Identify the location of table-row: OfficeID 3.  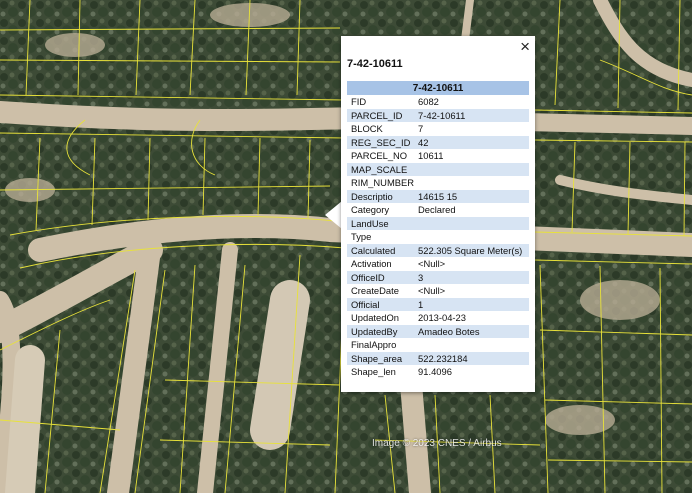
(438, 277).